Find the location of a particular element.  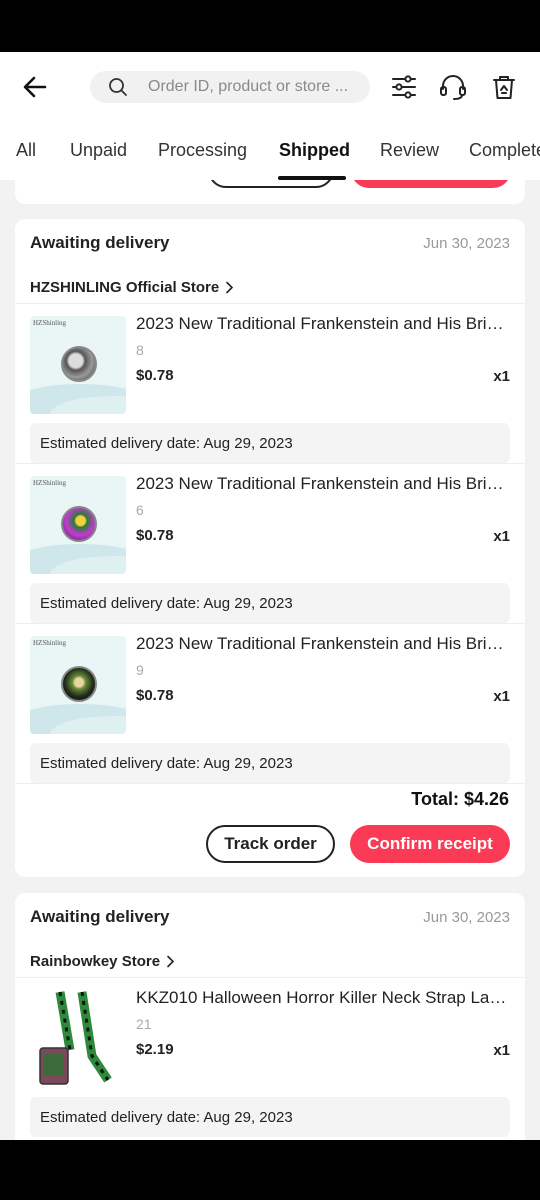

store-name: HZSHINLING Official Store is located at coordinates (125, 287).